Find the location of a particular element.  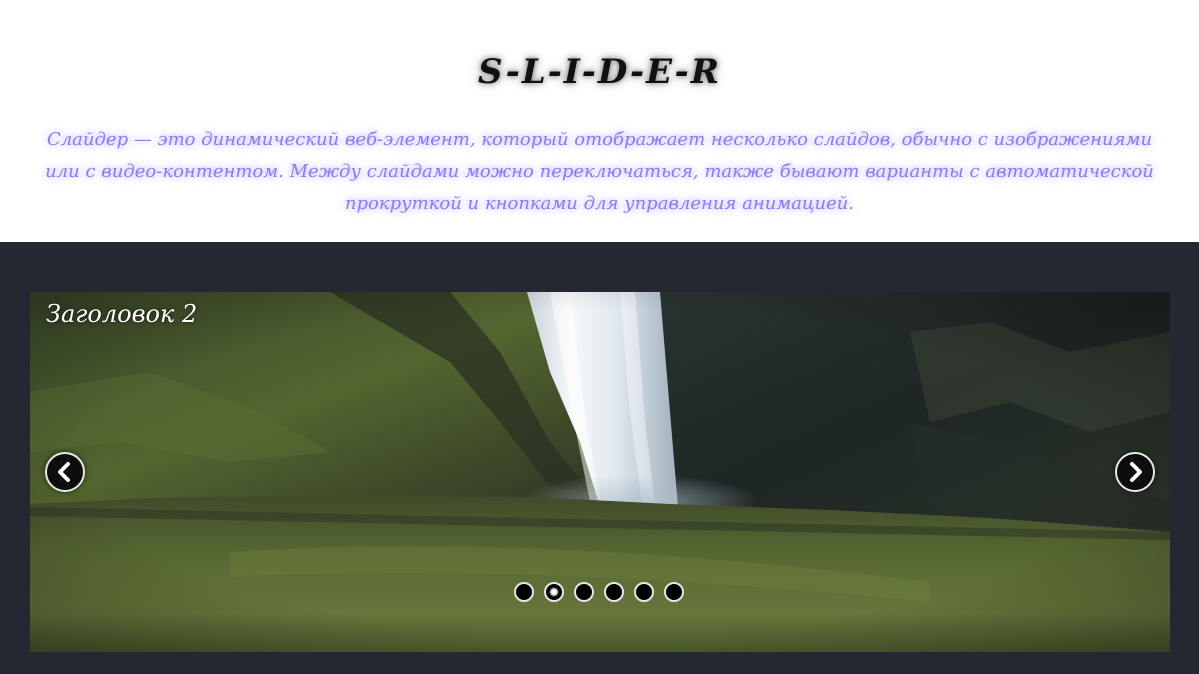

slider-pagination is located at coordinates (604, 593).